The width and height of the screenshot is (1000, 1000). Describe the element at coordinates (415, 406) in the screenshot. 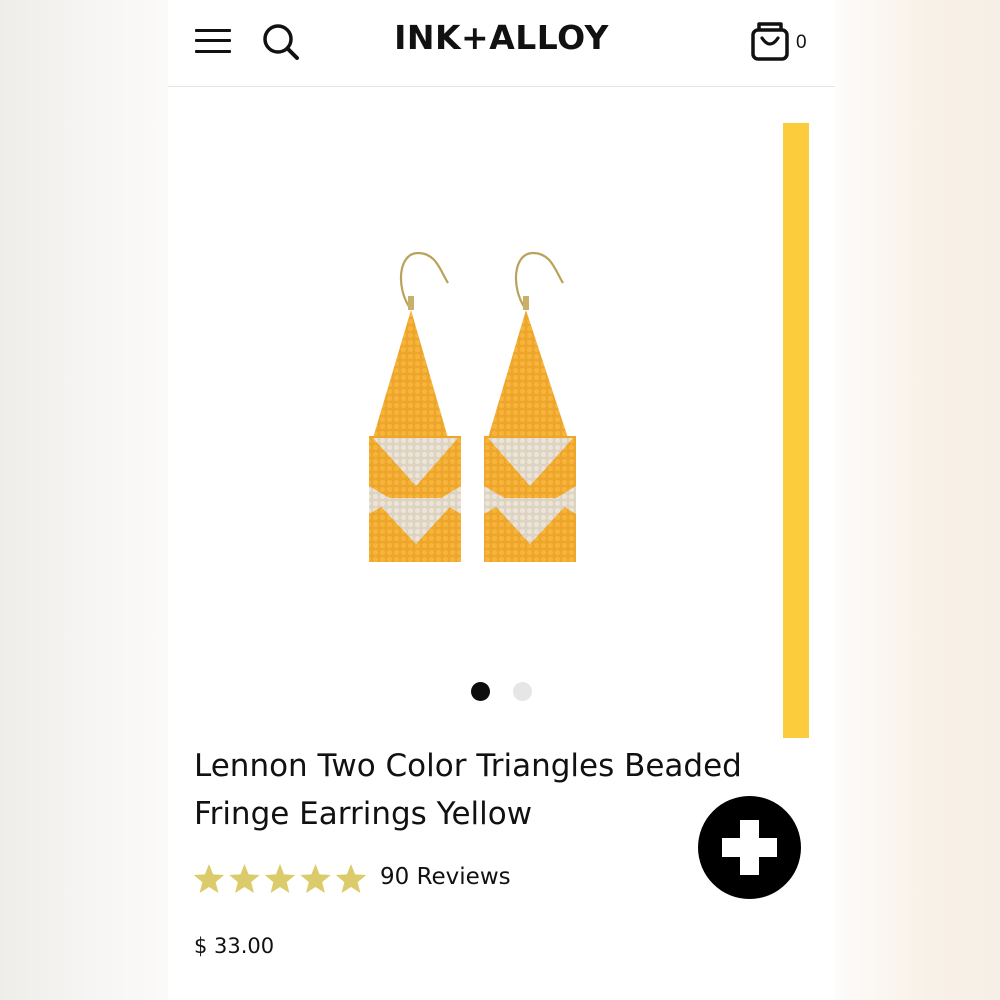

I see `left-earring` at that location.